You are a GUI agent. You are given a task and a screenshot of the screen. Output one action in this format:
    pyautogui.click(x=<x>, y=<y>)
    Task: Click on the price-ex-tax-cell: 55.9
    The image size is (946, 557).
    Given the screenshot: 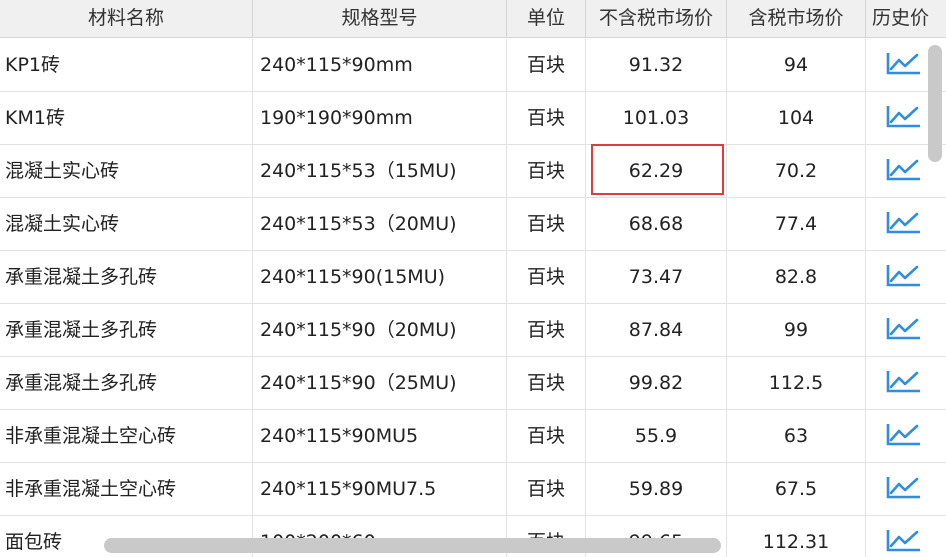 What is the action you would take?
    pyautogui.click(x=656, y=436)
    